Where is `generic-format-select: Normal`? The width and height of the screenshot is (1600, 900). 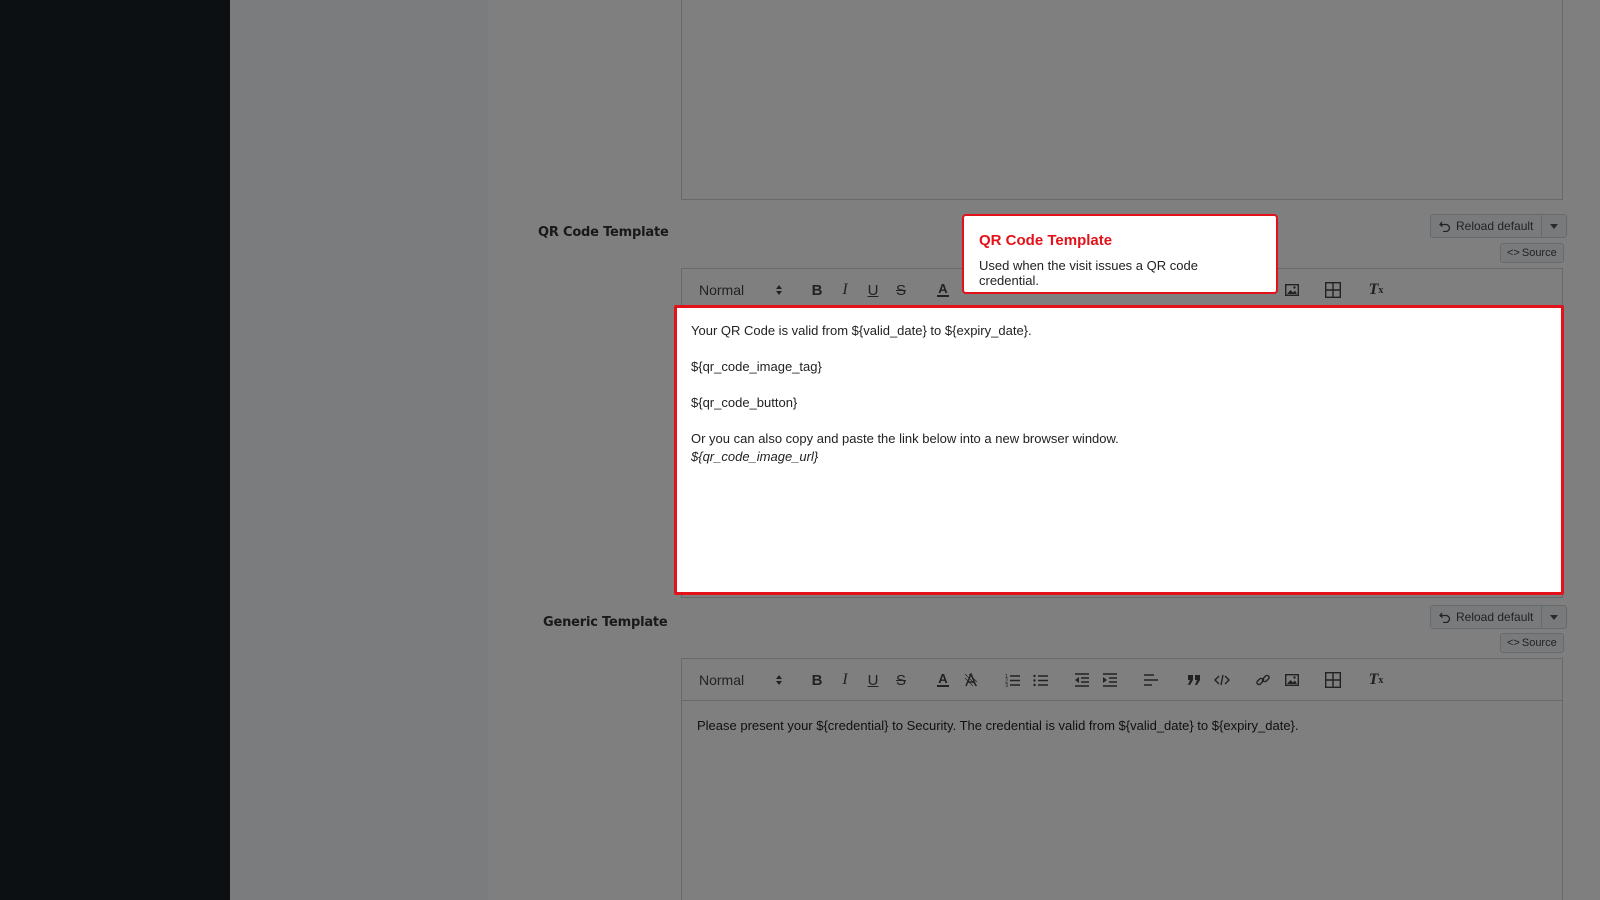 generic-format-select: Normal is located at coordinates (741, 680).